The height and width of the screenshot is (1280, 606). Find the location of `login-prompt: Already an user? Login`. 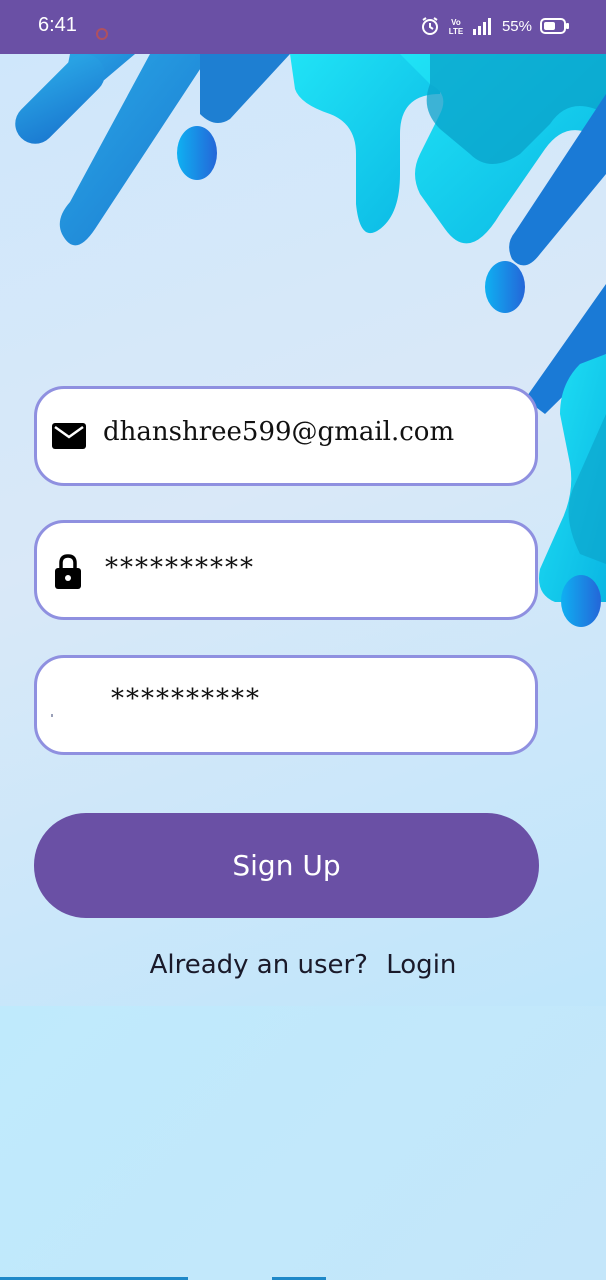

login-prompt: Already an user? Login is located at coordinates (303, 965).